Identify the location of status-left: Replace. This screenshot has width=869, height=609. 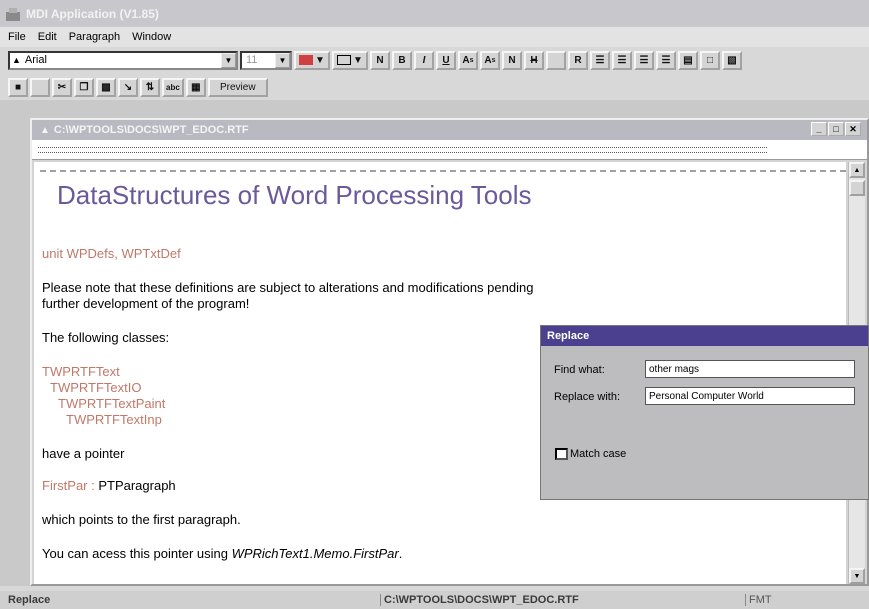
(29, 600).